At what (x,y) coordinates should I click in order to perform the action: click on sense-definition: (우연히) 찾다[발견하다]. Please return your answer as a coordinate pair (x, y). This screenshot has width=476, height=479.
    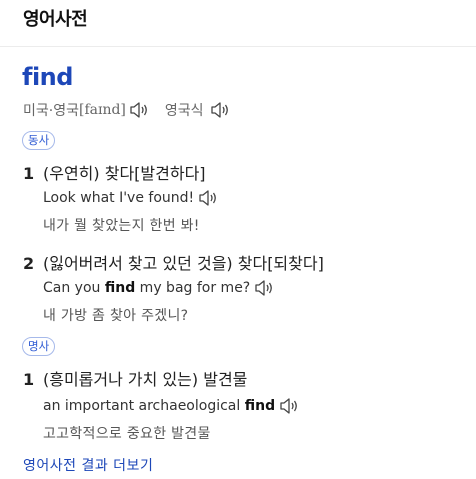
    Looking at the image, I should click on (124, 173).